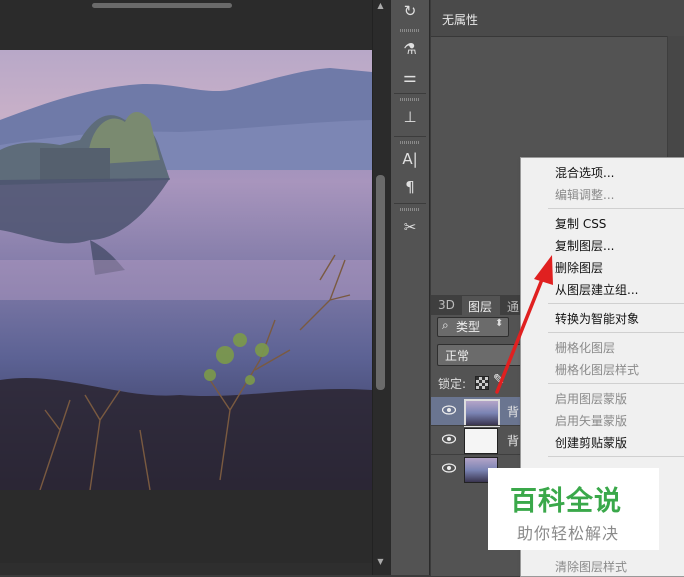  What do you see at coordinates (380, 282) in the screenshot?
I see `vertical-scrollbar-thumb` at bounding box center [380, 282].